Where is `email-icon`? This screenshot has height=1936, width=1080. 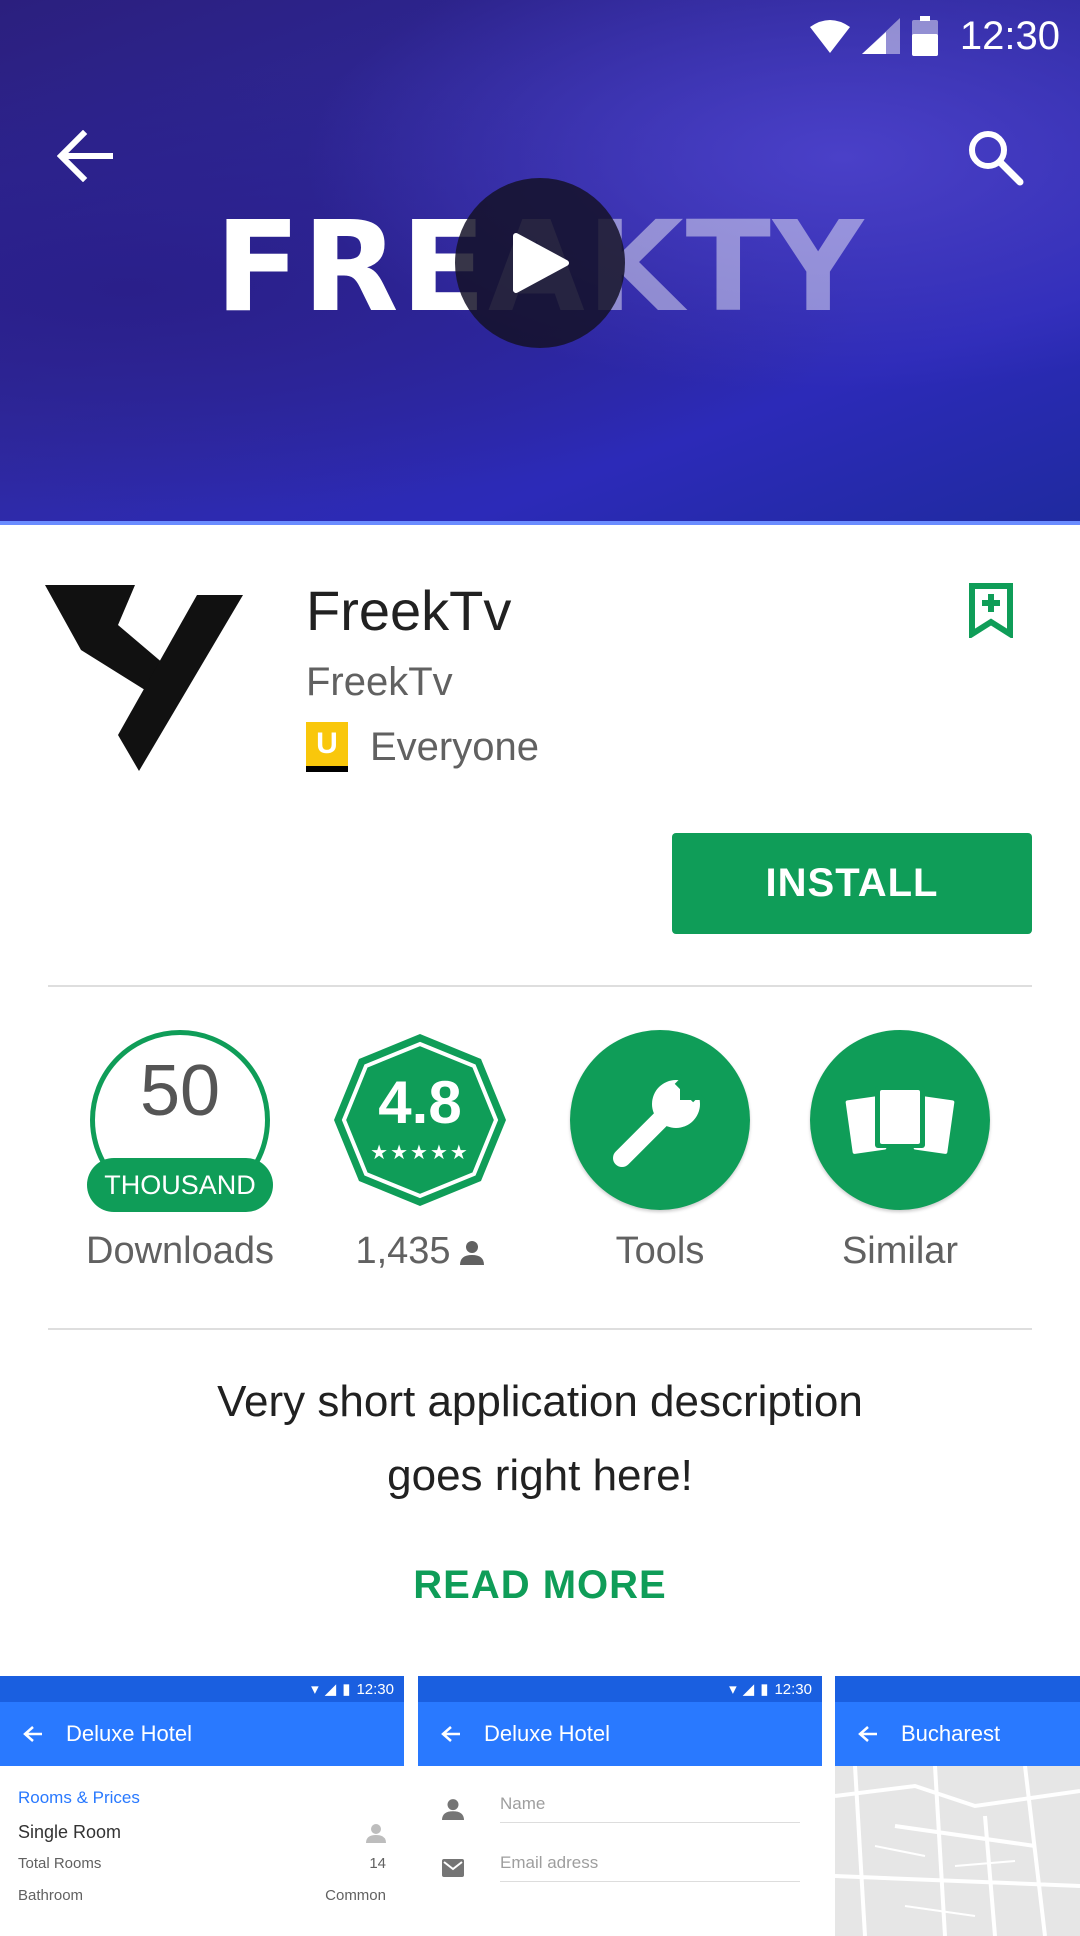 email-icon is located at coordinates (453, 1867).